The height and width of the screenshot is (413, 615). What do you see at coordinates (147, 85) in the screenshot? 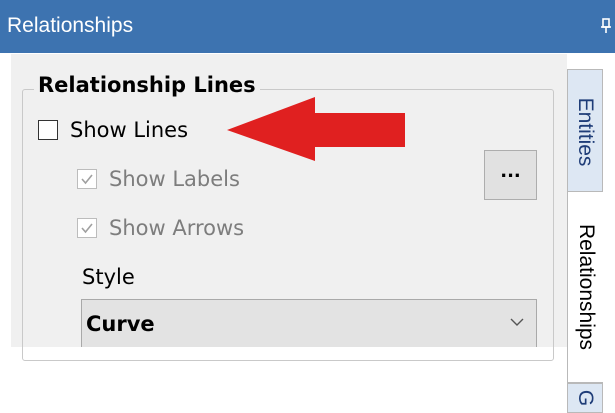
I see `group-title: Relationship Lines` at bounding box center [147, 85].